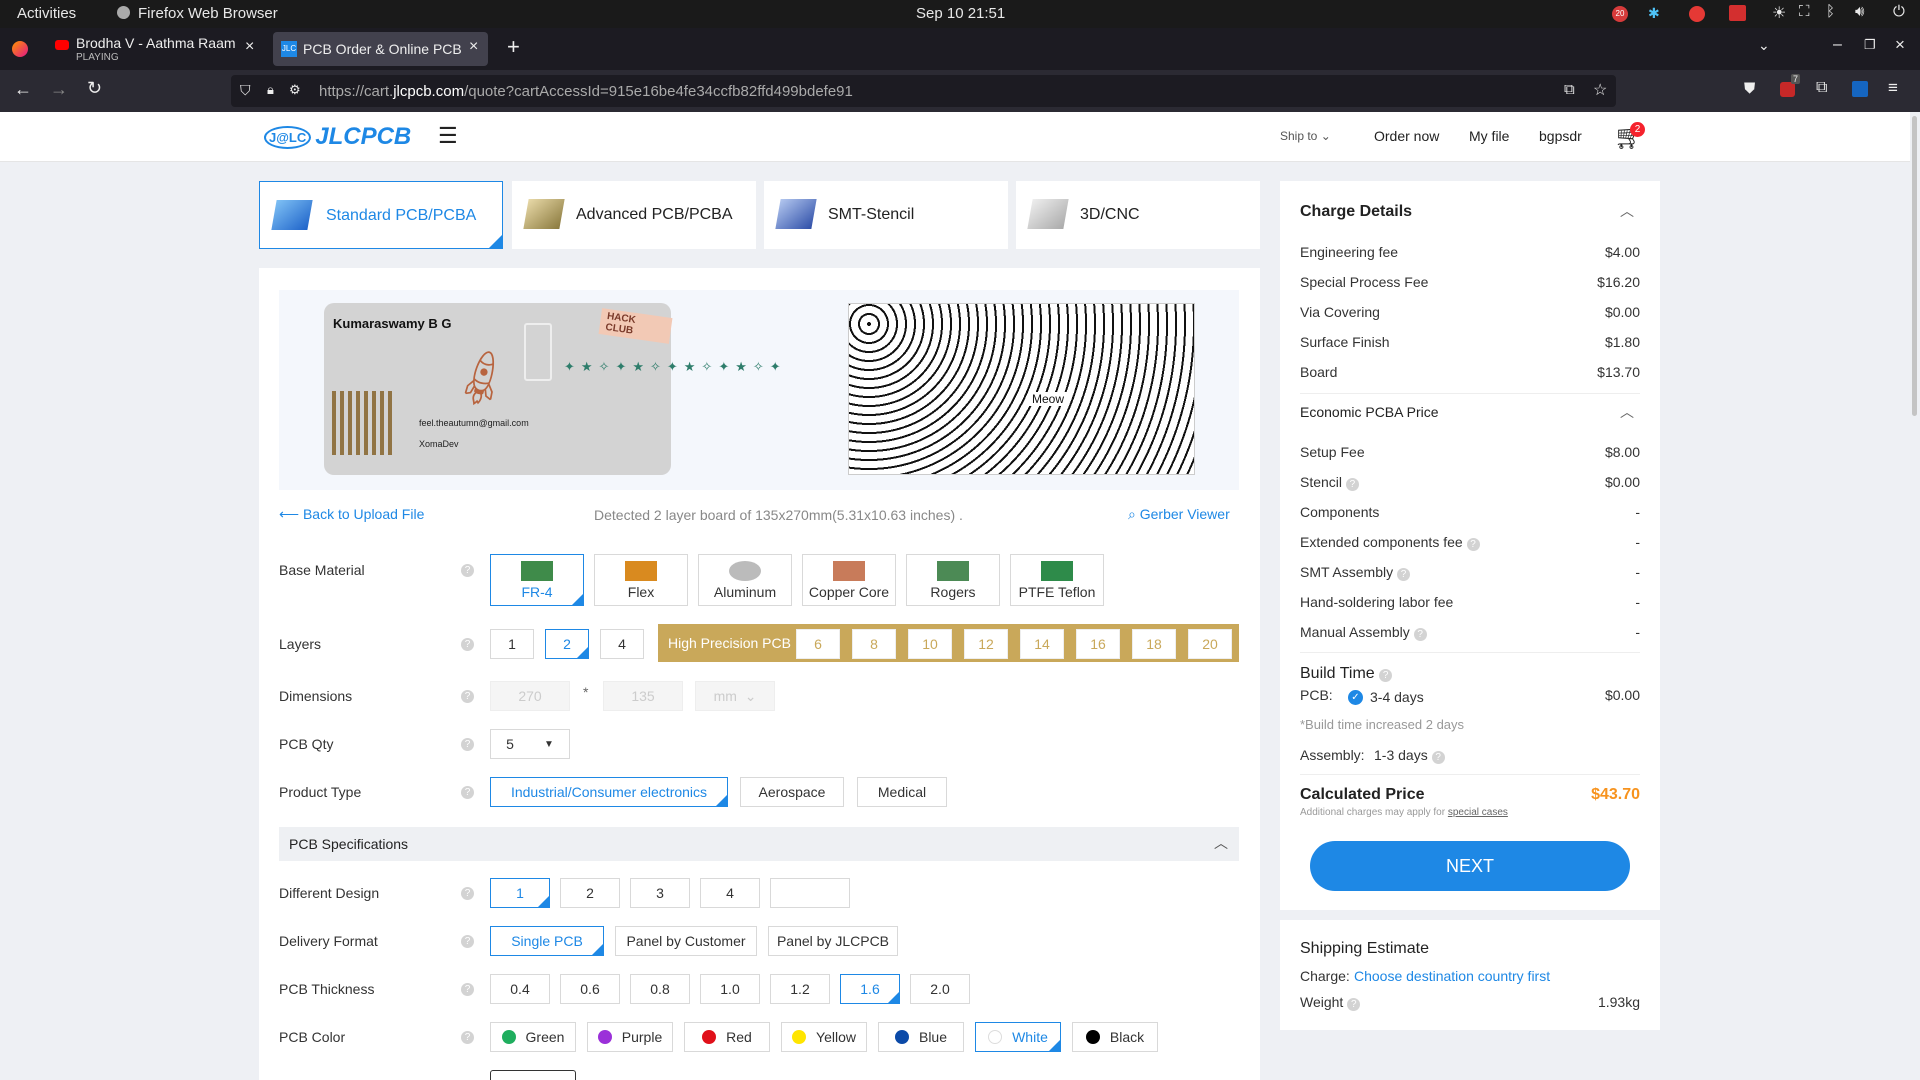 This screenshot has width=1920, height=1080. Describe the element at coordinates (381, 215) in the screenshot. I see `tab-standard-pcb: Standard PCB/PCBA` at that location.